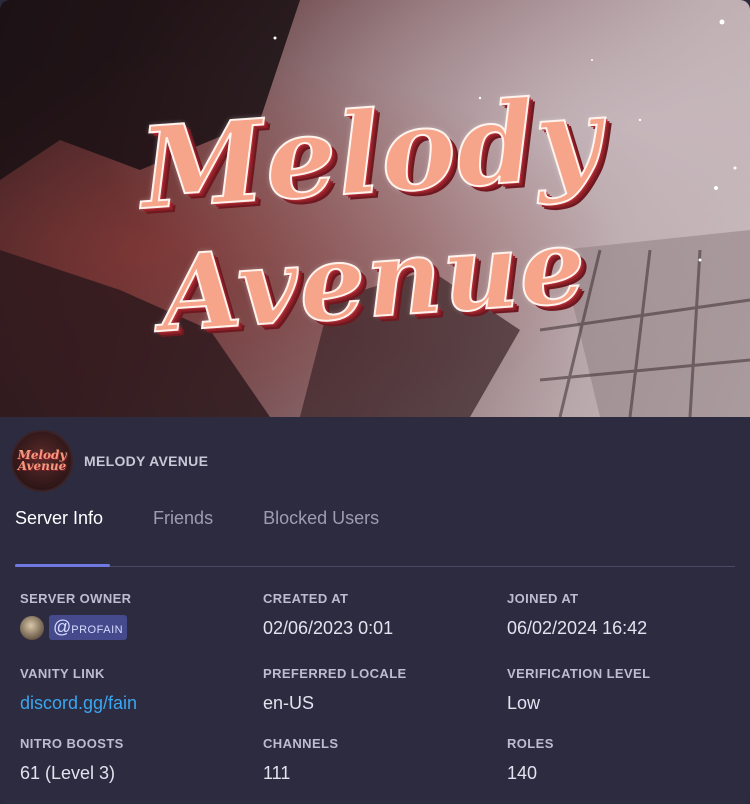  I want to click on avatar-text-line-2: Avenue, so click(42, 466).